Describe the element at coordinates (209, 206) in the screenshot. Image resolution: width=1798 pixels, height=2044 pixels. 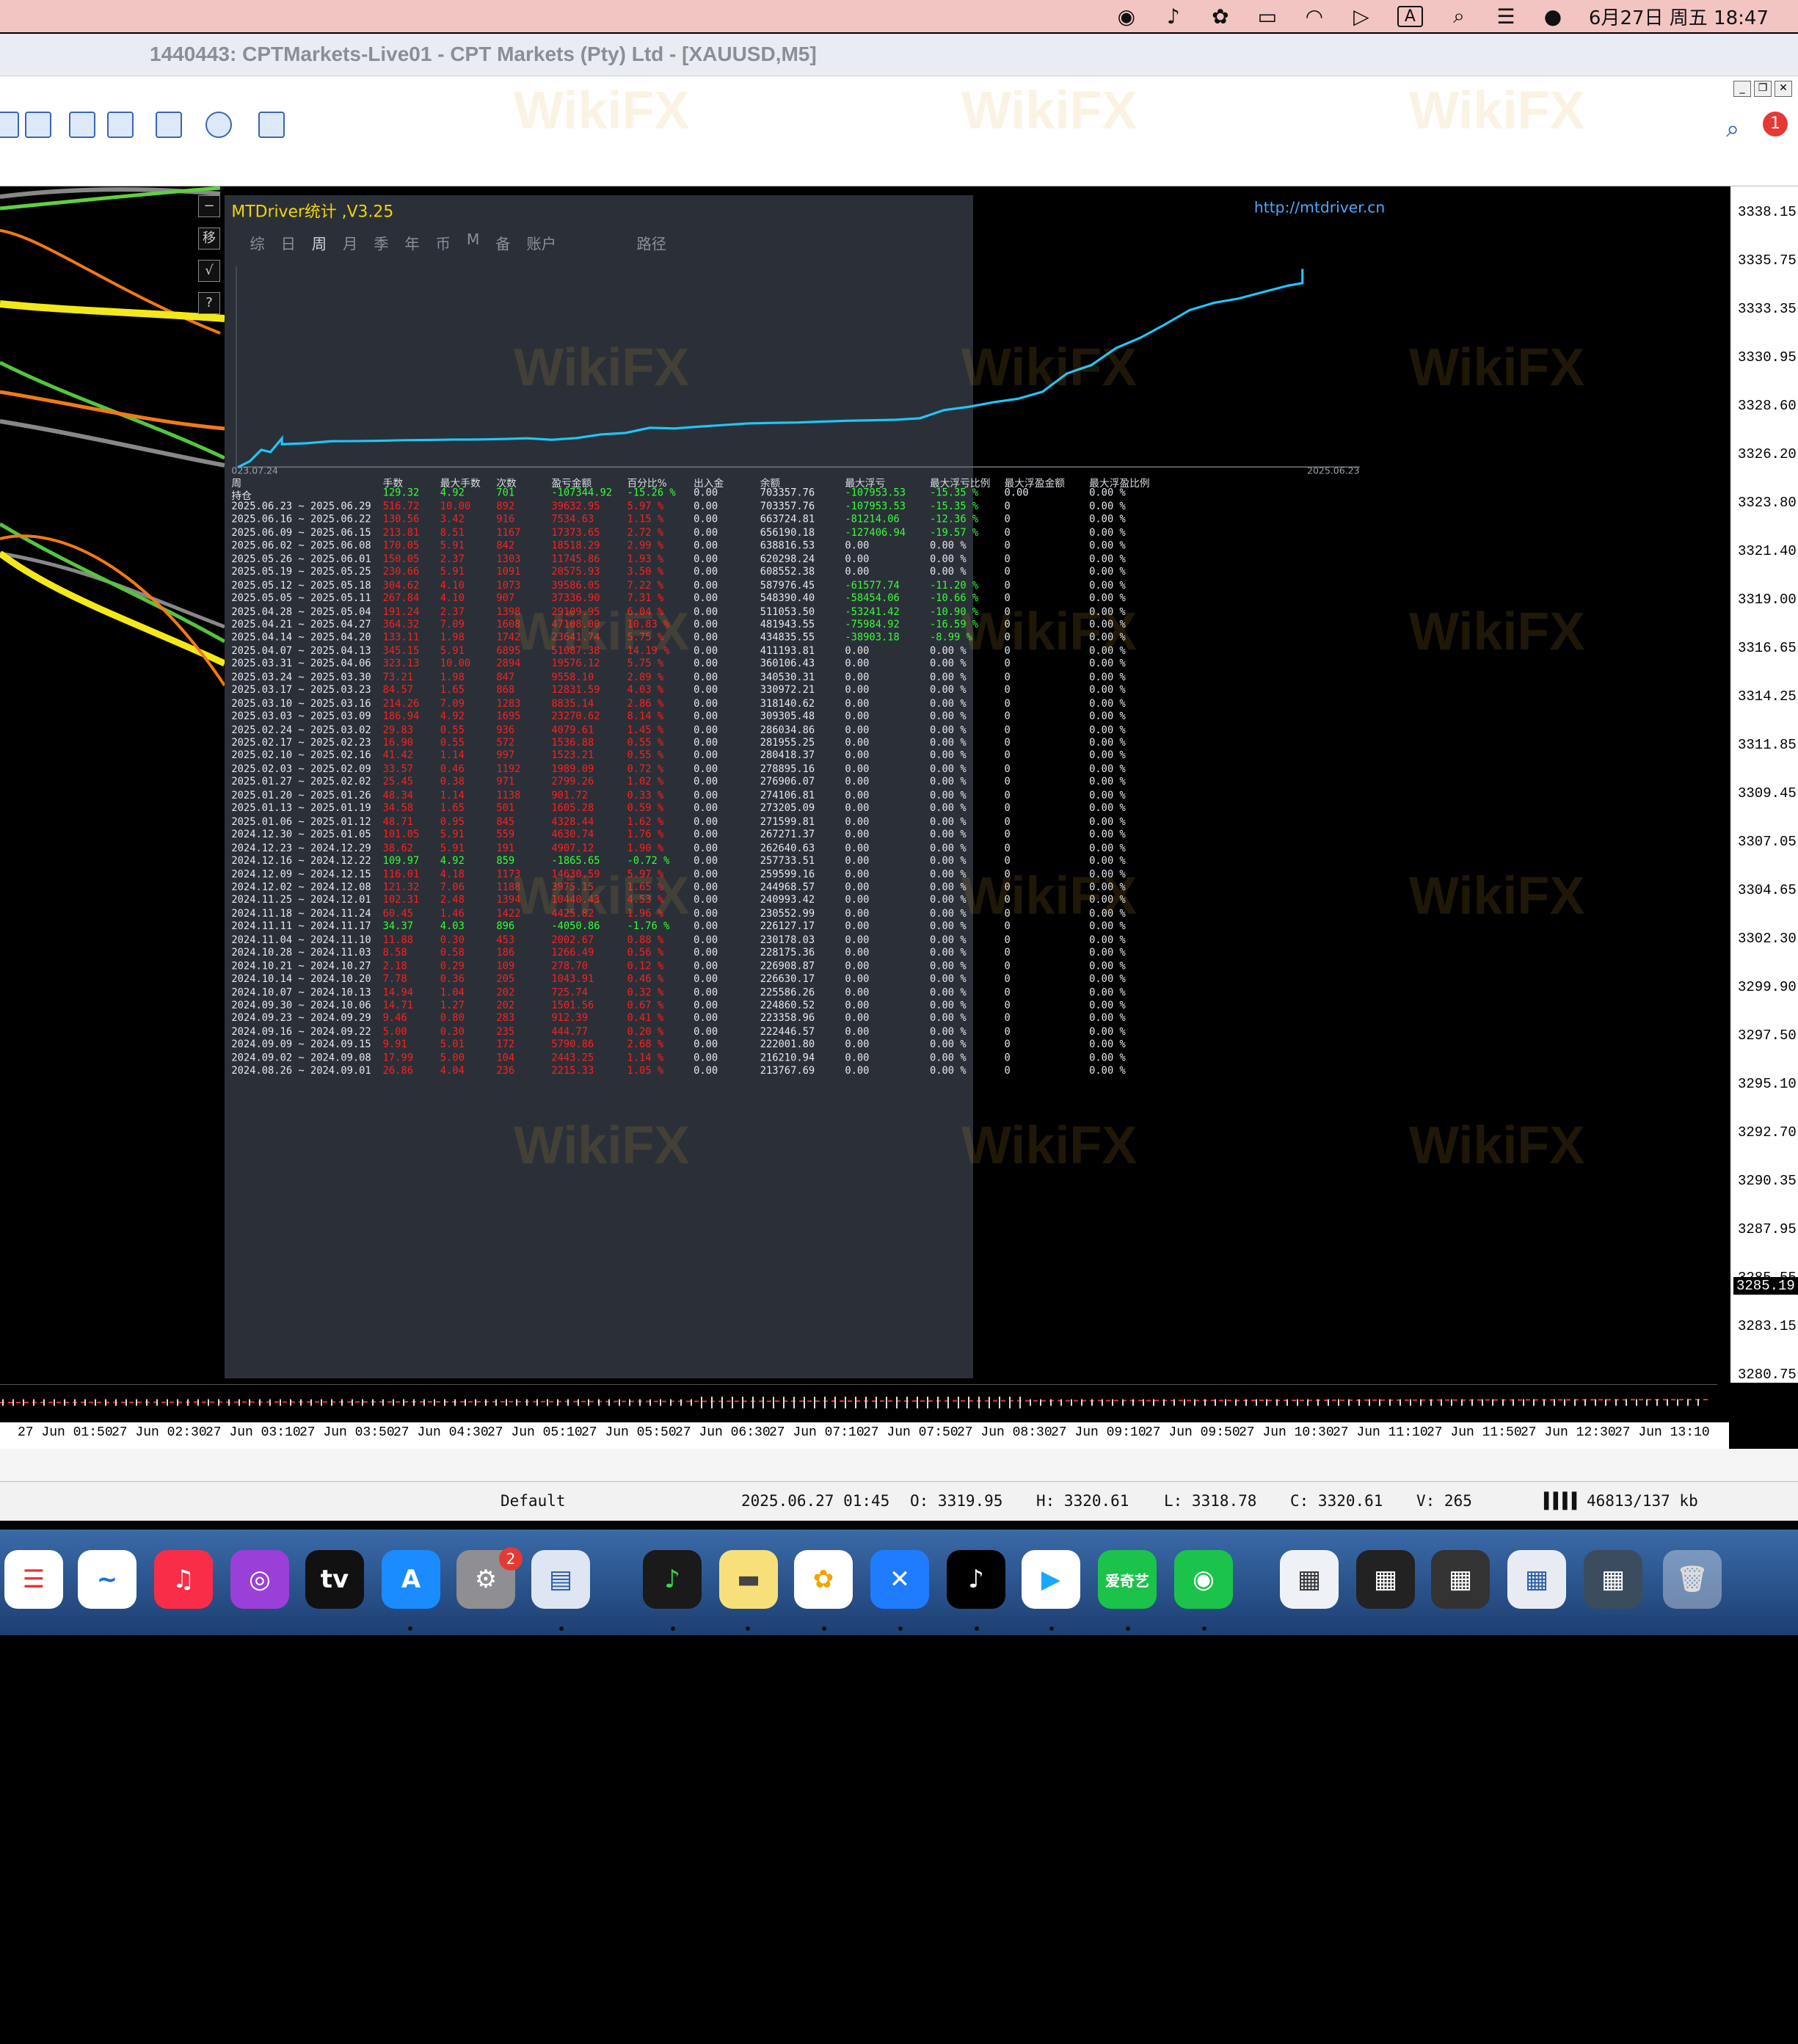
I see `collapse-button: −` at that location.